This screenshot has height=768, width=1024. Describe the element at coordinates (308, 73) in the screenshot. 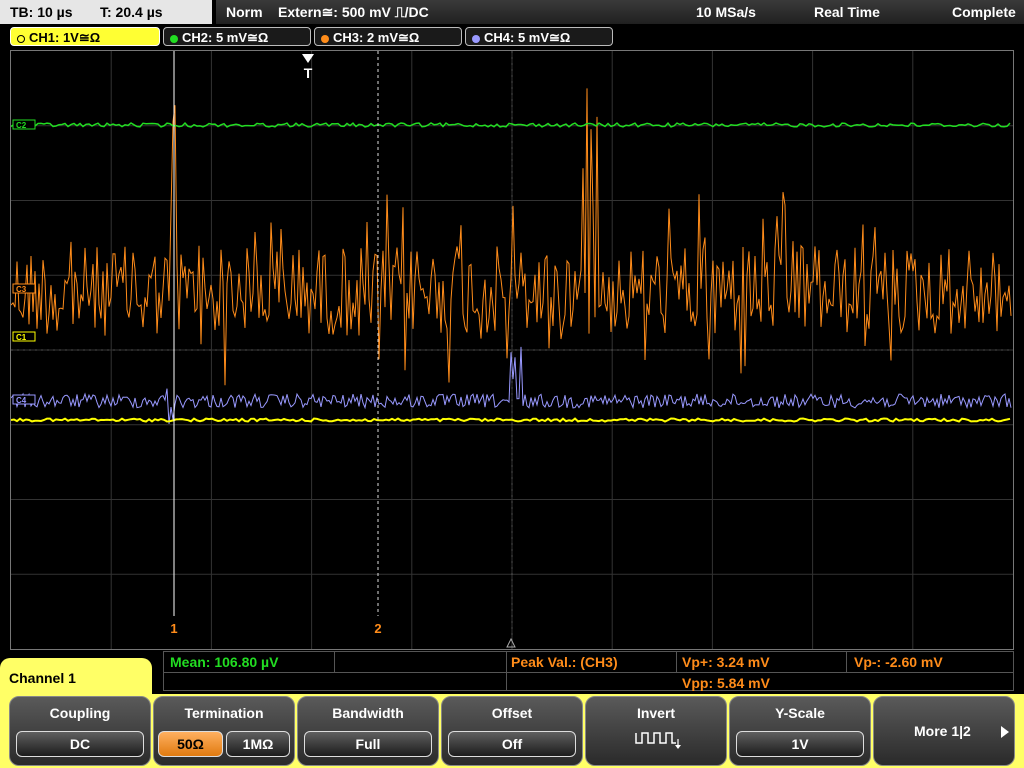

I see `trigger-marker-label: T` at that location.